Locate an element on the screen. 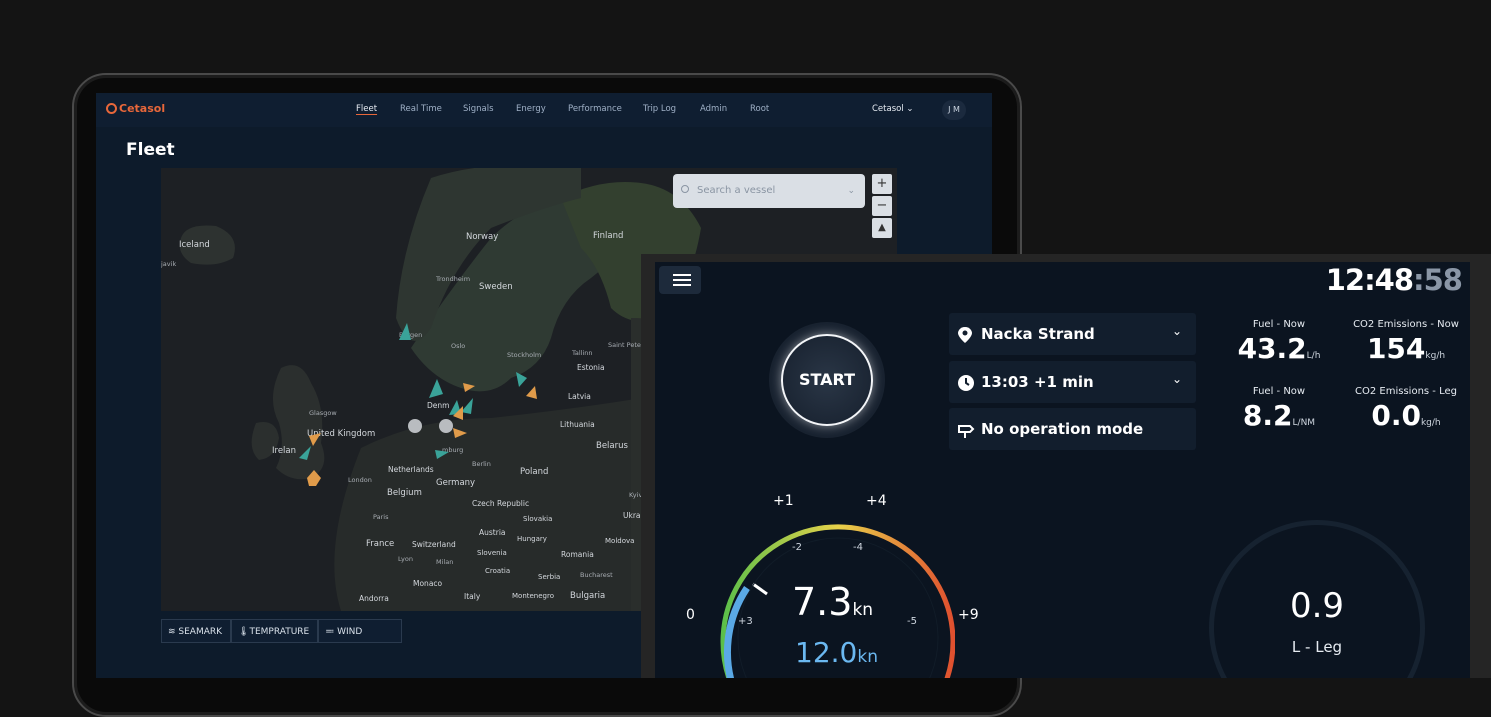 The image size is (1491, 717). brand-name: Cetasol is located at coordinates (142, 108).